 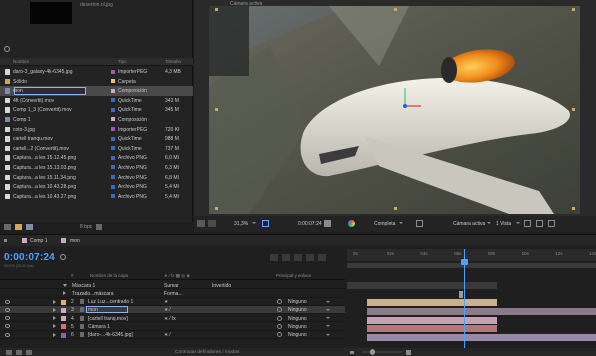 What do you see at coordinates (207, 352) in the screenshot?
I see `toggle-switches-modes: Conmutar definidores / modos` at bounding box center [207, 352].